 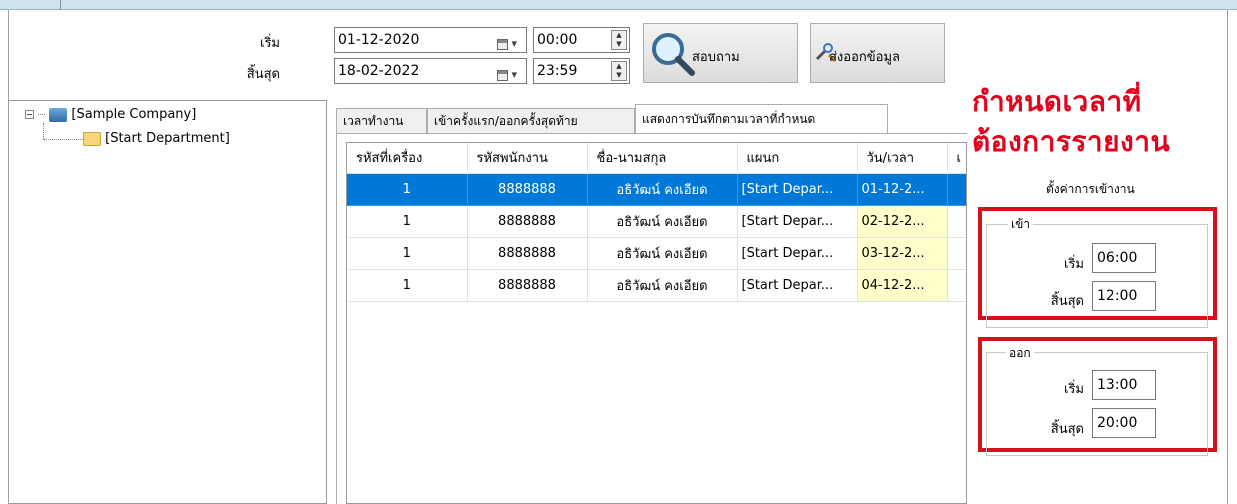 I want to click on end-time-input: 23:59 ▲ ▼, so click(x=581, y=71).